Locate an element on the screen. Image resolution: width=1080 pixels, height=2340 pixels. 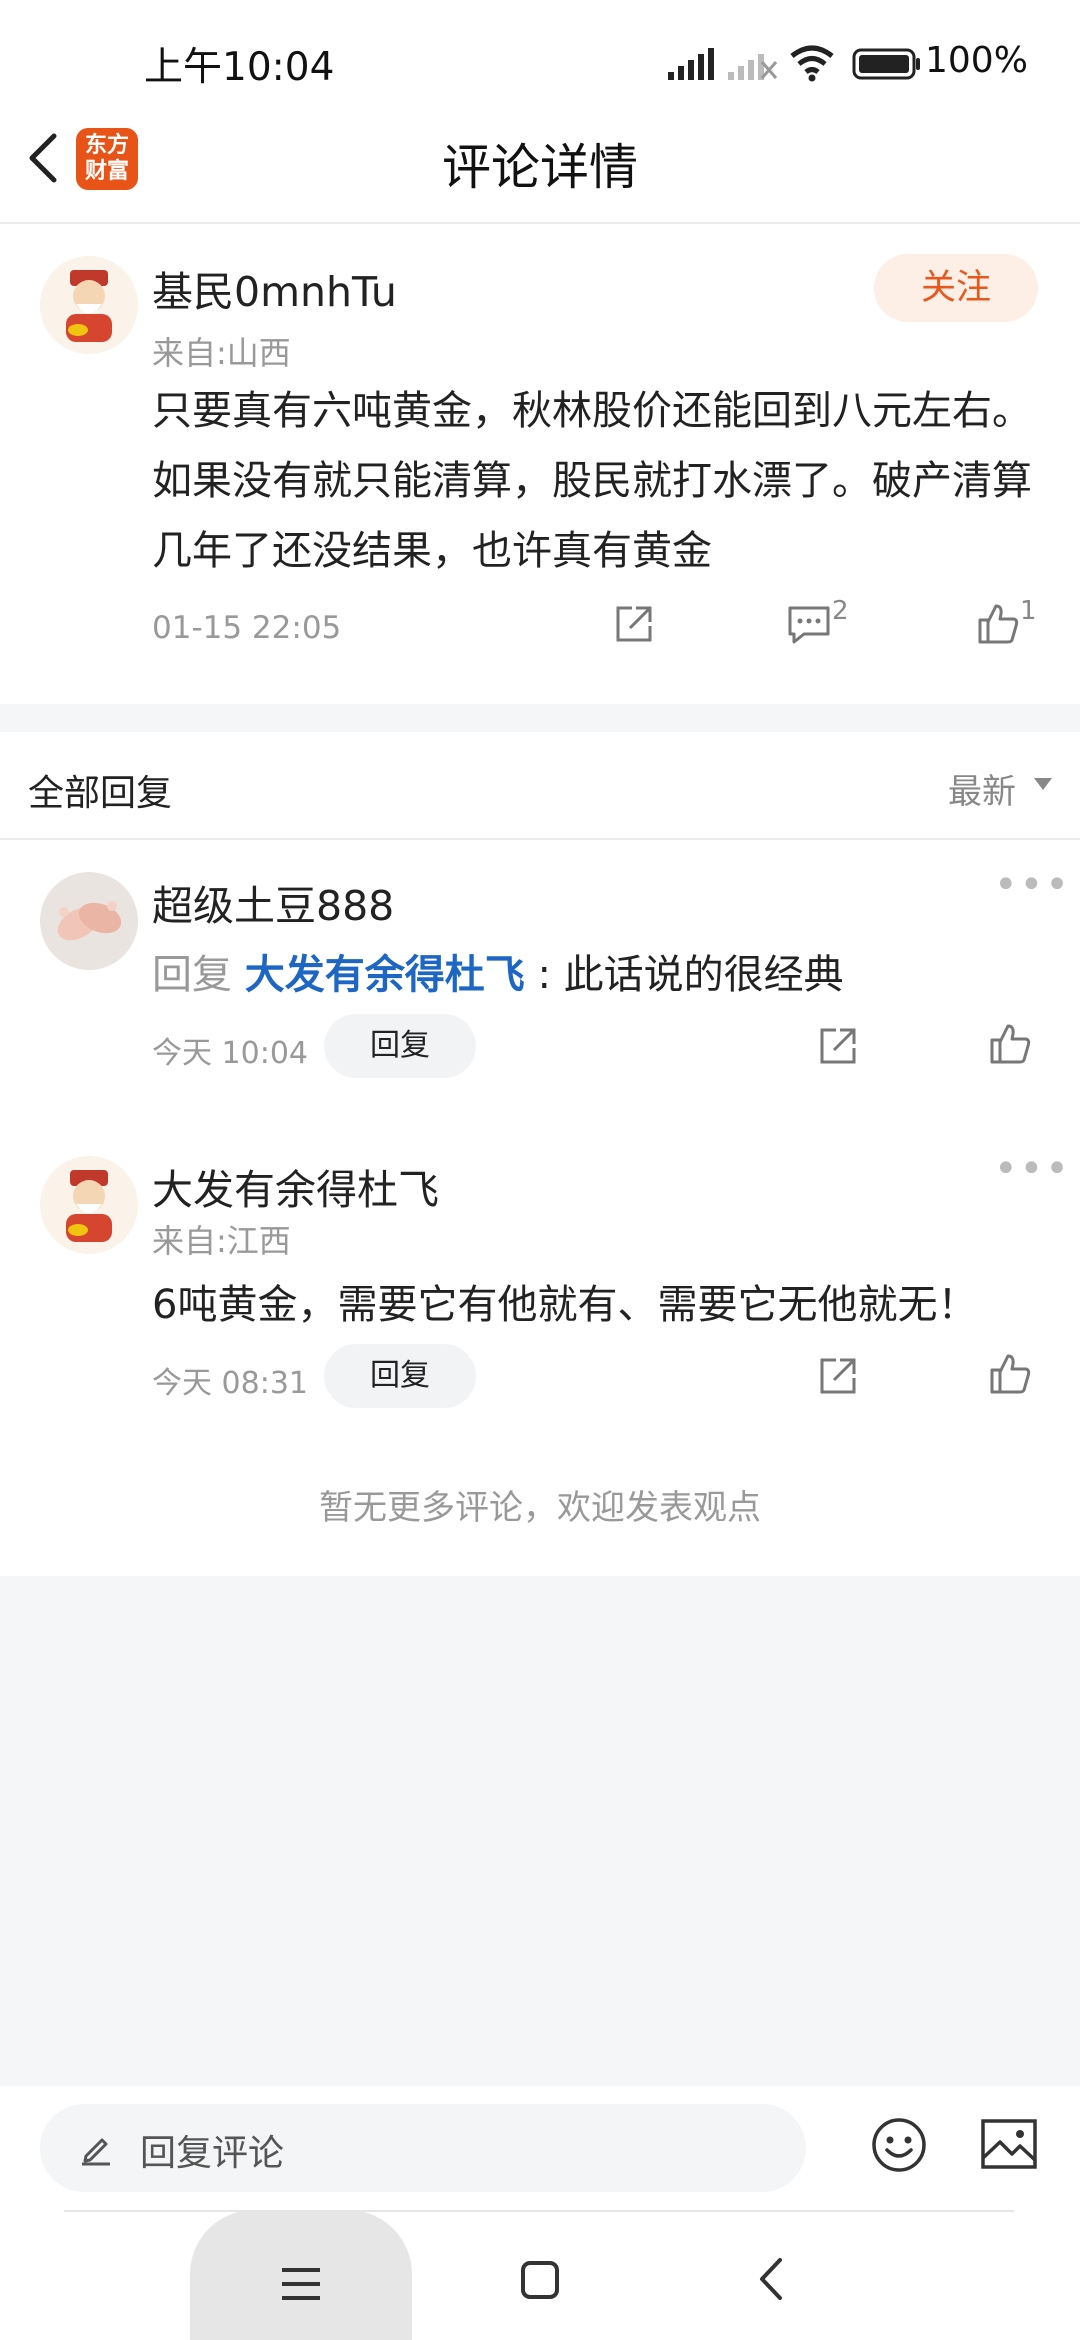
status-time: 上午10:04 is located at coordinates (239, 67).